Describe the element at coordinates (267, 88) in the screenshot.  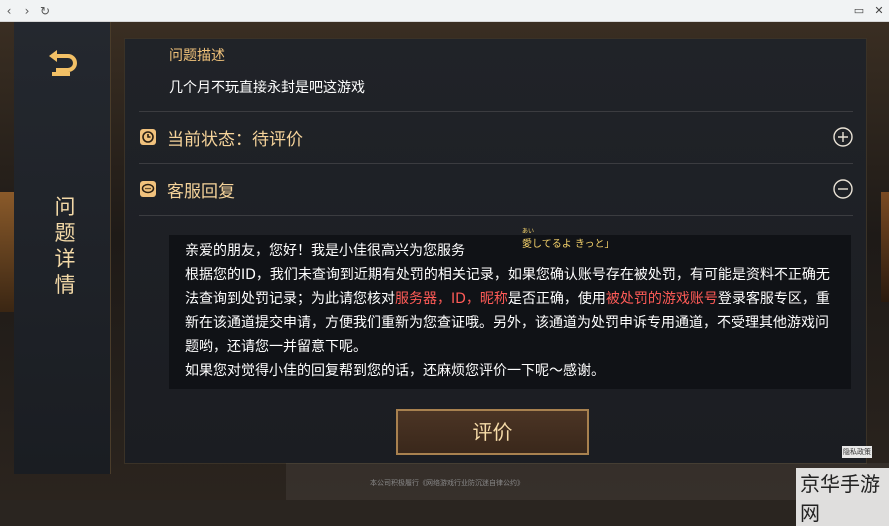
I see `question-text: 几个月不玩直接永封是吧这游戏` at that location.